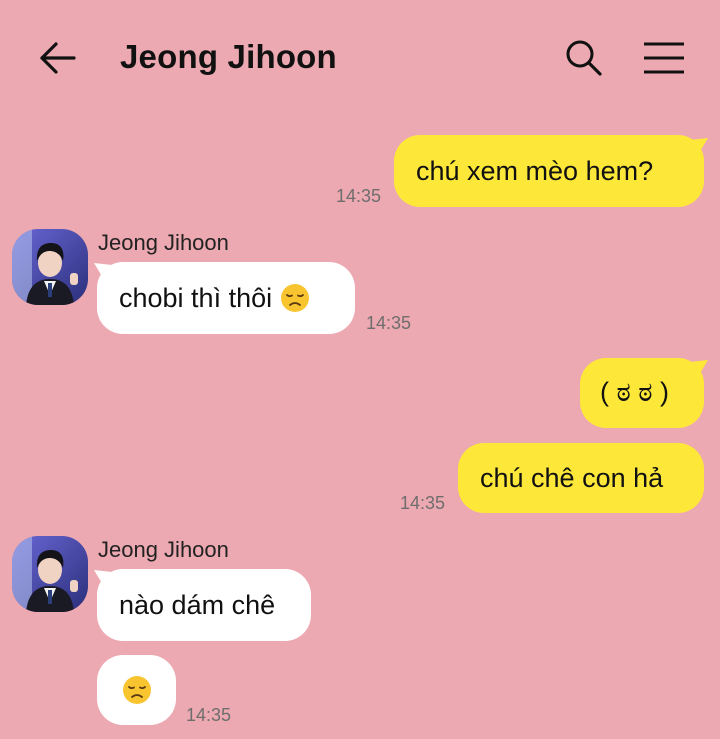  I want to click on message-text: chú xem mèo hem?, so click(535, 170).